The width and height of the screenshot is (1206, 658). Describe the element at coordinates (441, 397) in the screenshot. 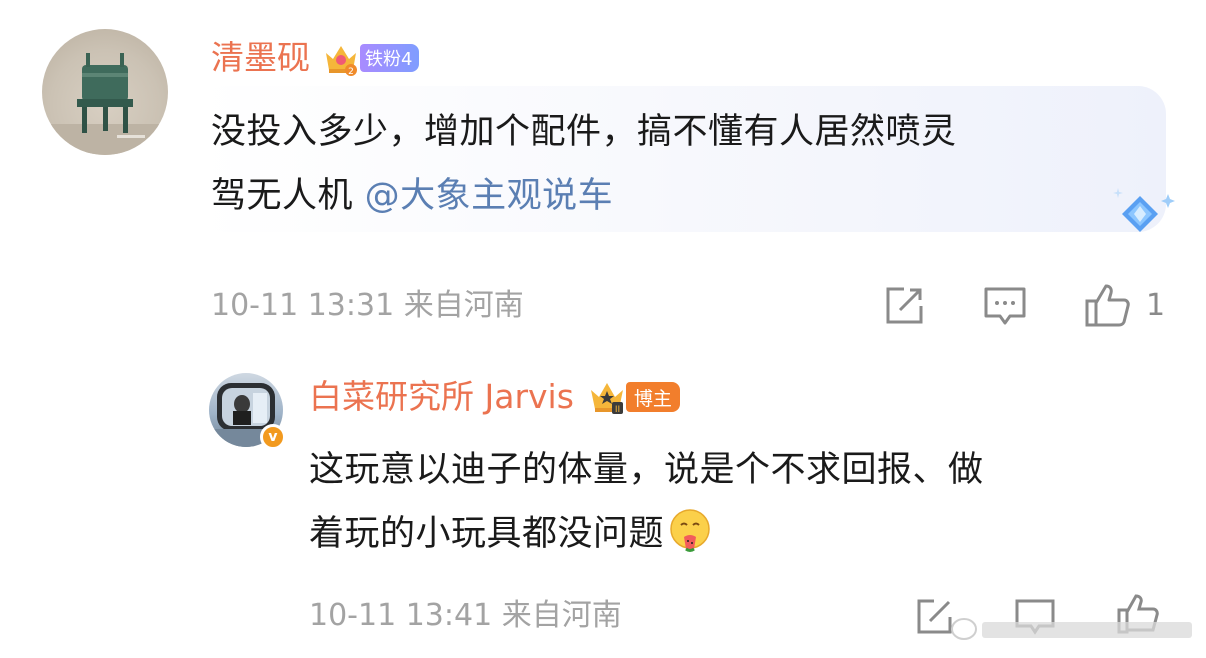

I see `reply-username: 白菜研究所 Jarvis` at that location.